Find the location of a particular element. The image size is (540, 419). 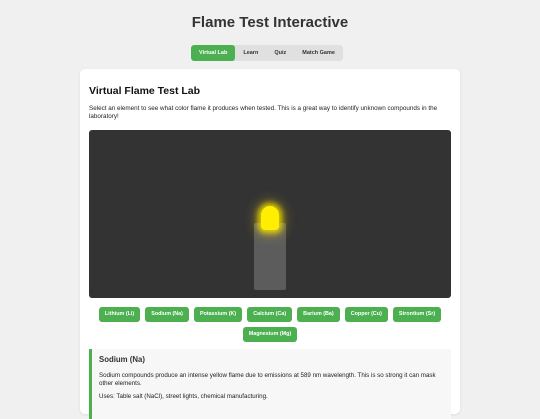

element-button-copper: Copper (Cu) is located at coordinates (366, 314).